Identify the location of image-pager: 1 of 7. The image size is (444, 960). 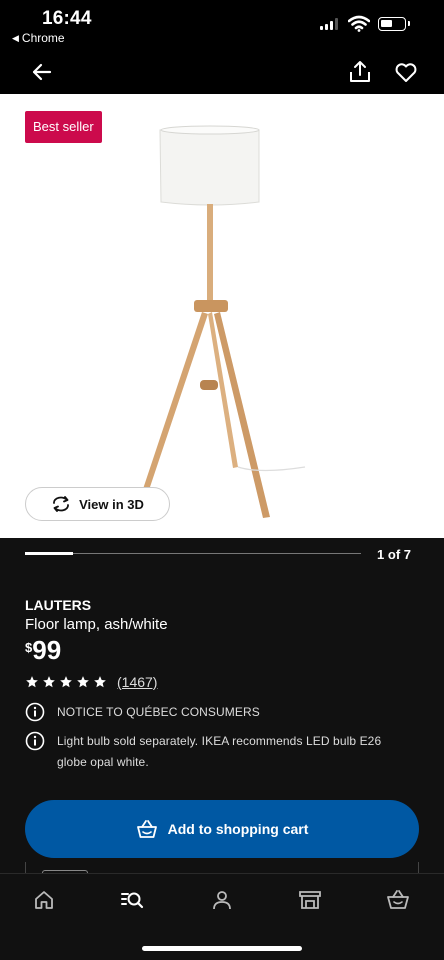
(222, 558).